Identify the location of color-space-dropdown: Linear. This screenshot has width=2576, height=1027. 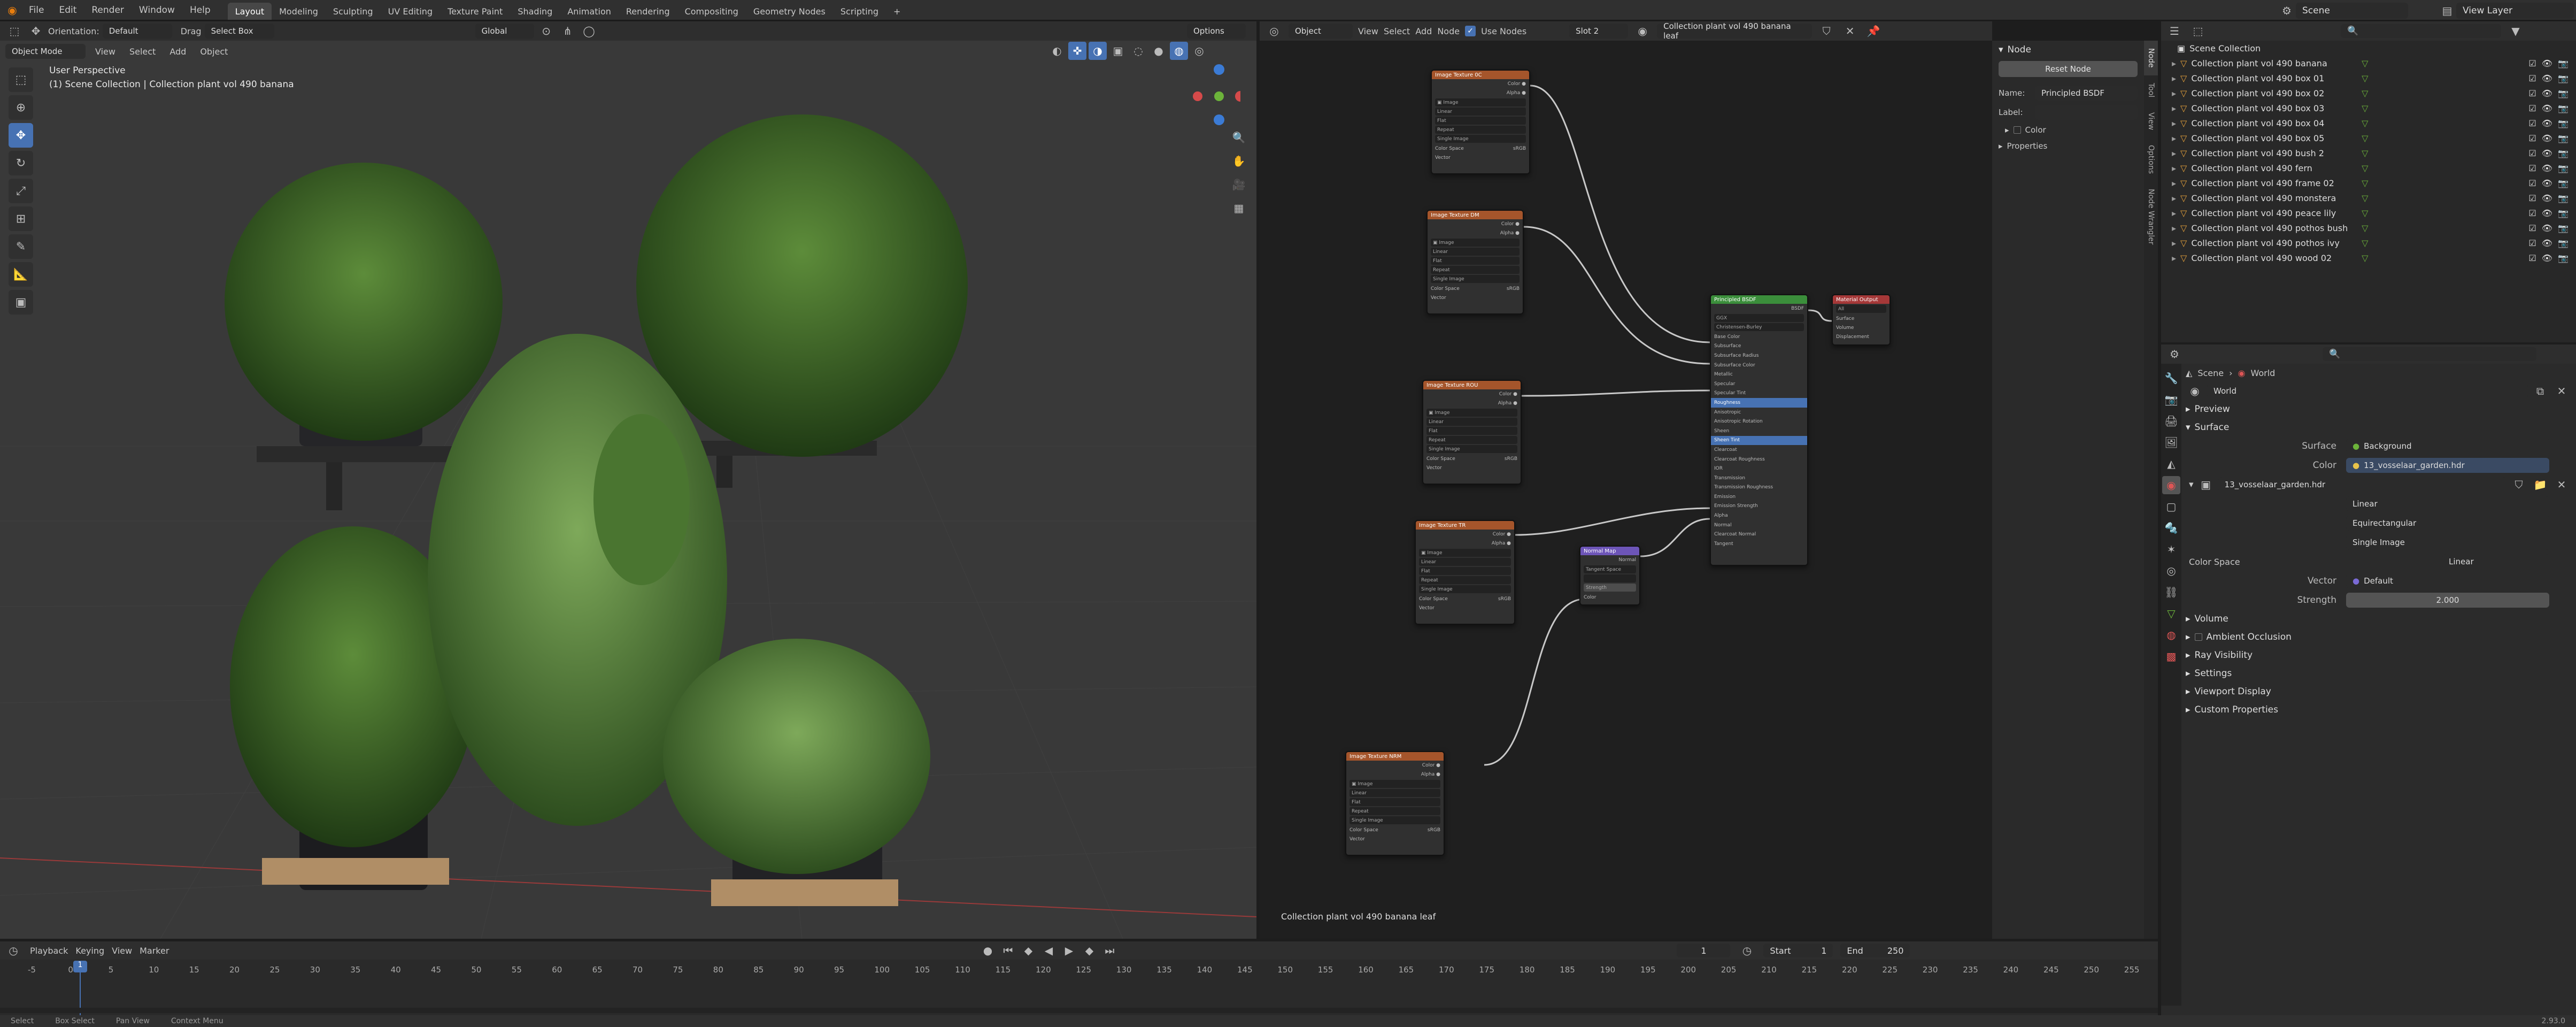
(2495, 561).